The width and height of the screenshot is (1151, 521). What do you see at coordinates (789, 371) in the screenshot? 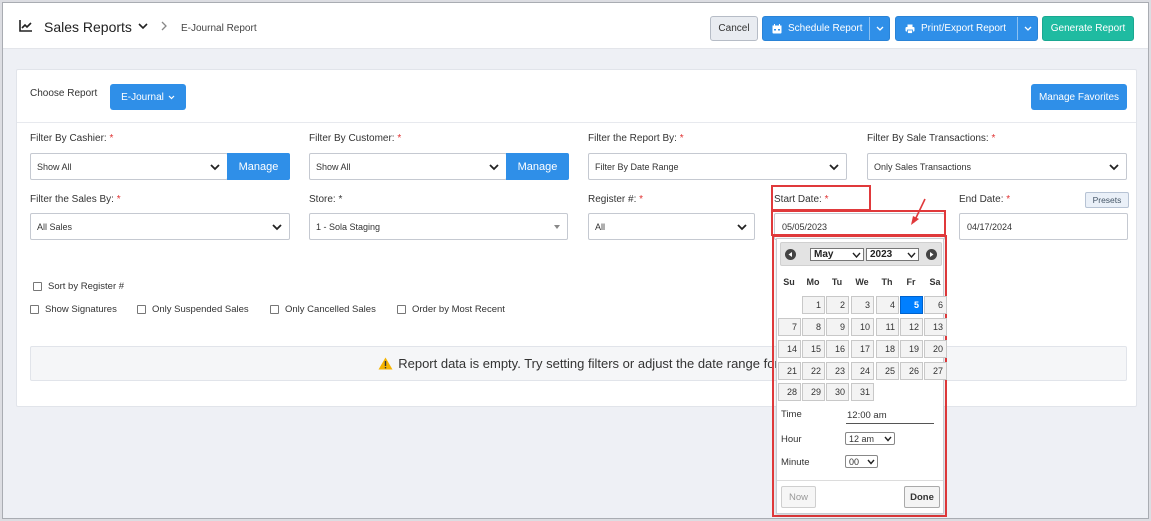
I see `calendar-day: 21` at bounding box center [789, 371].